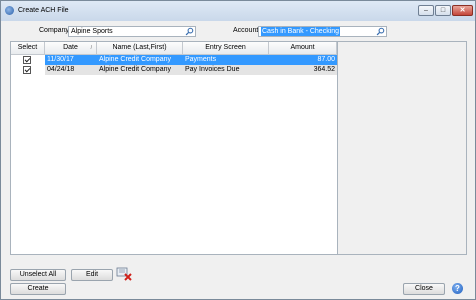 This screenshot has height=300, width=476. I want to click on amount-cell: 87.00, so click(326, 59).